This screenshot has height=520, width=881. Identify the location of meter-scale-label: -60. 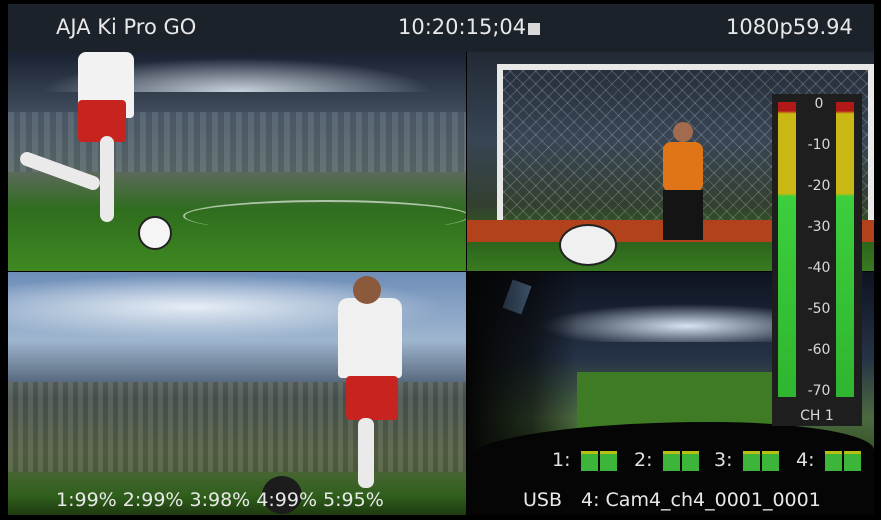
(819, 350).